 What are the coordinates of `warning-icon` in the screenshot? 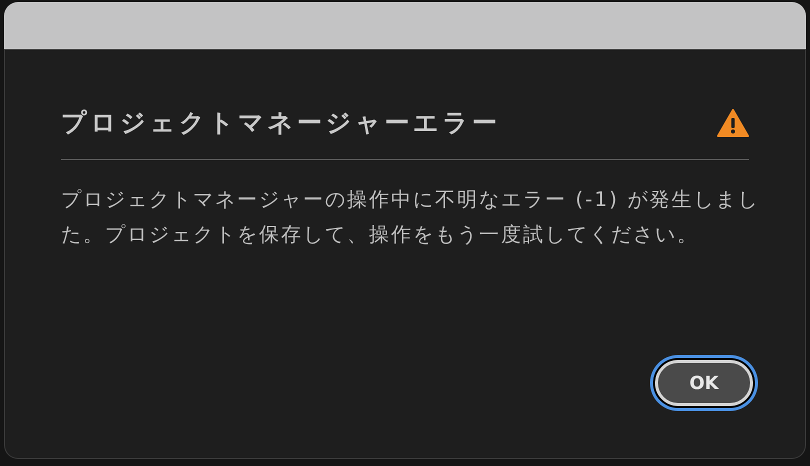 It's located at (733, 122).